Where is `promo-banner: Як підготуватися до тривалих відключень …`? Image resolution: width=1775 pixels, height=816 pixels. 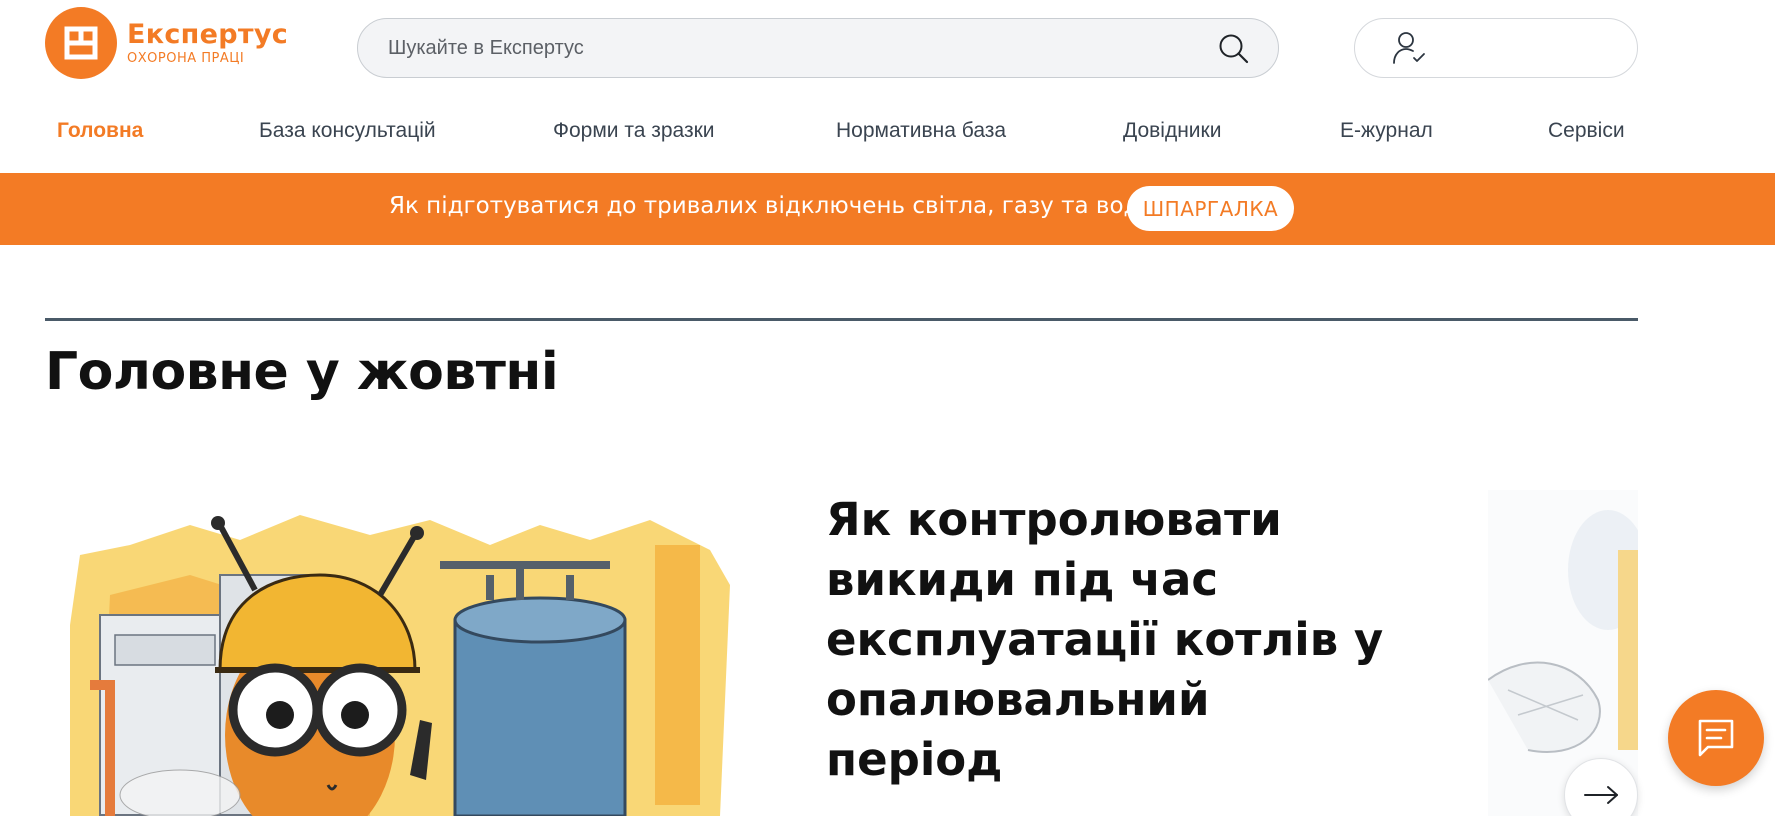
promo-banner: Як підготуватися до тривалих відключень … is located at coordinates (887, 209).